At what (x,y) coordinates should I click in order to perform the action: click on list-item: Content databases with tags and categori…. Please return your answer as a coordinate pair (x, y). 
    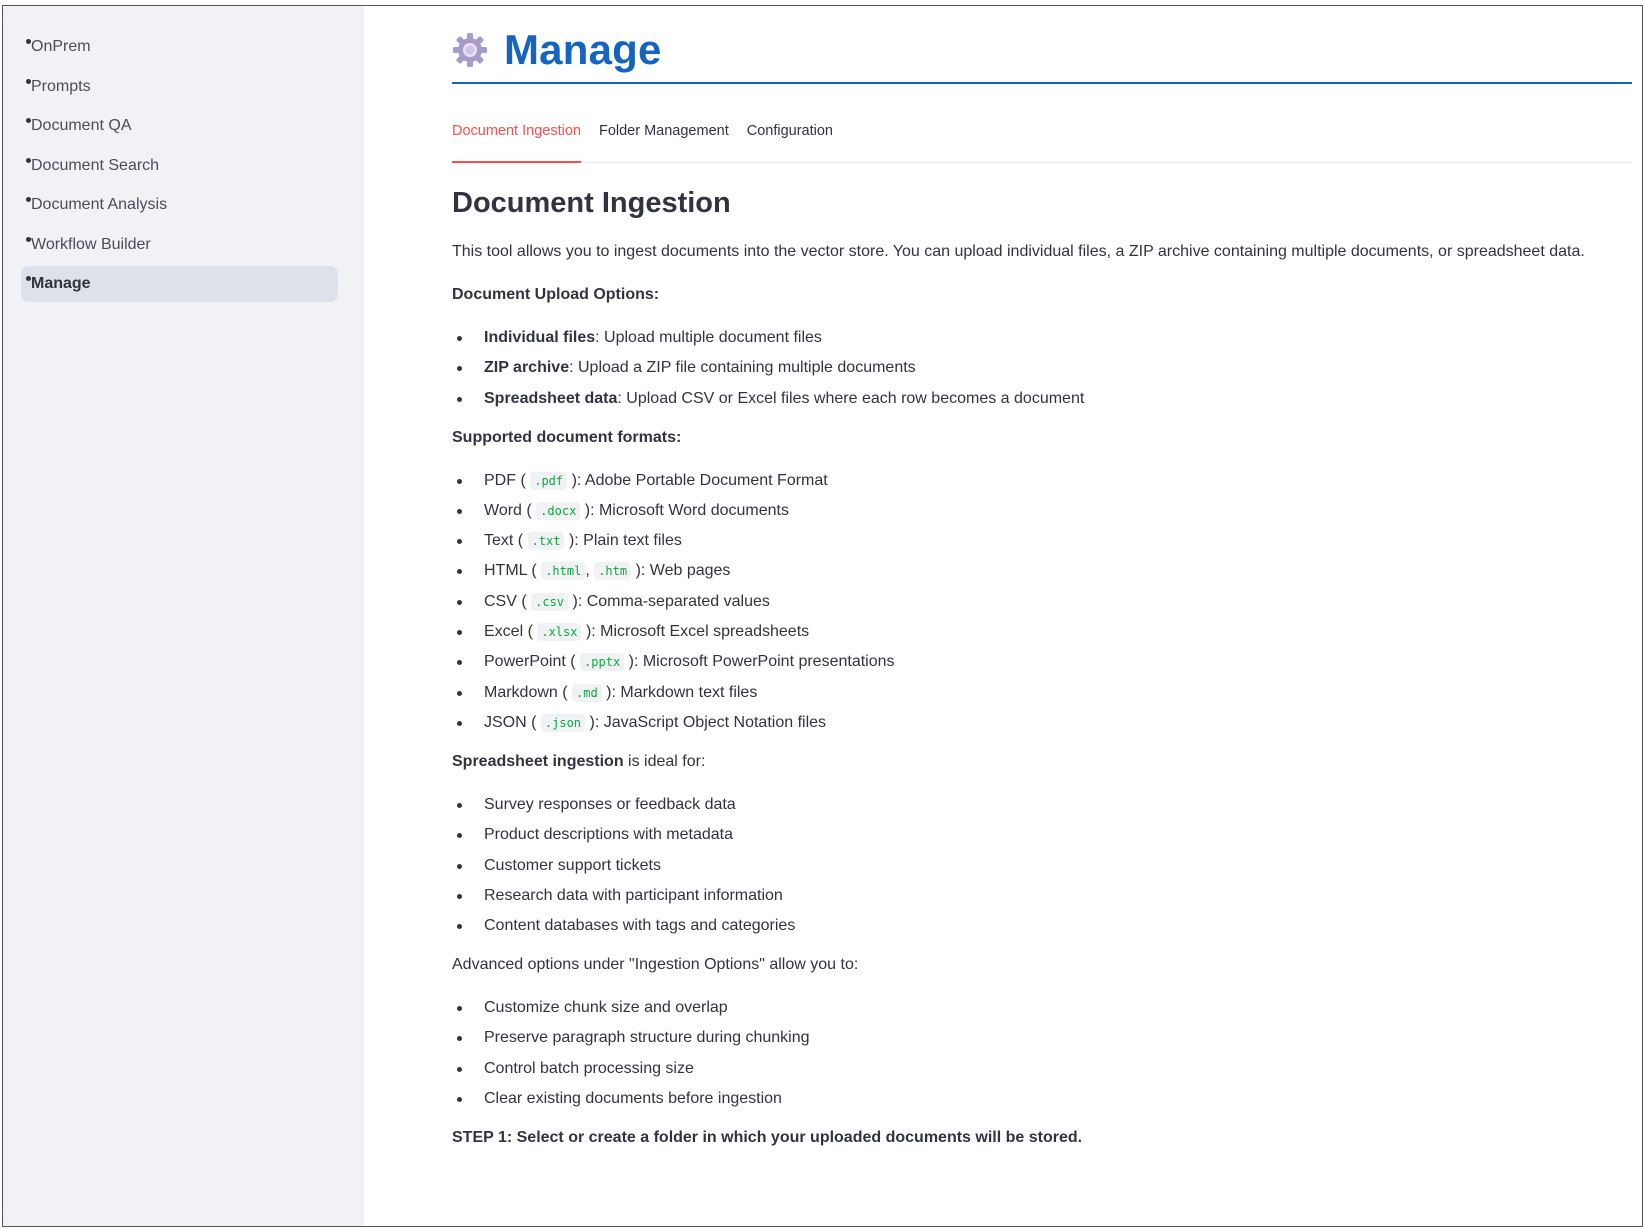
    Looking at the image, I should click on (1042, 926).